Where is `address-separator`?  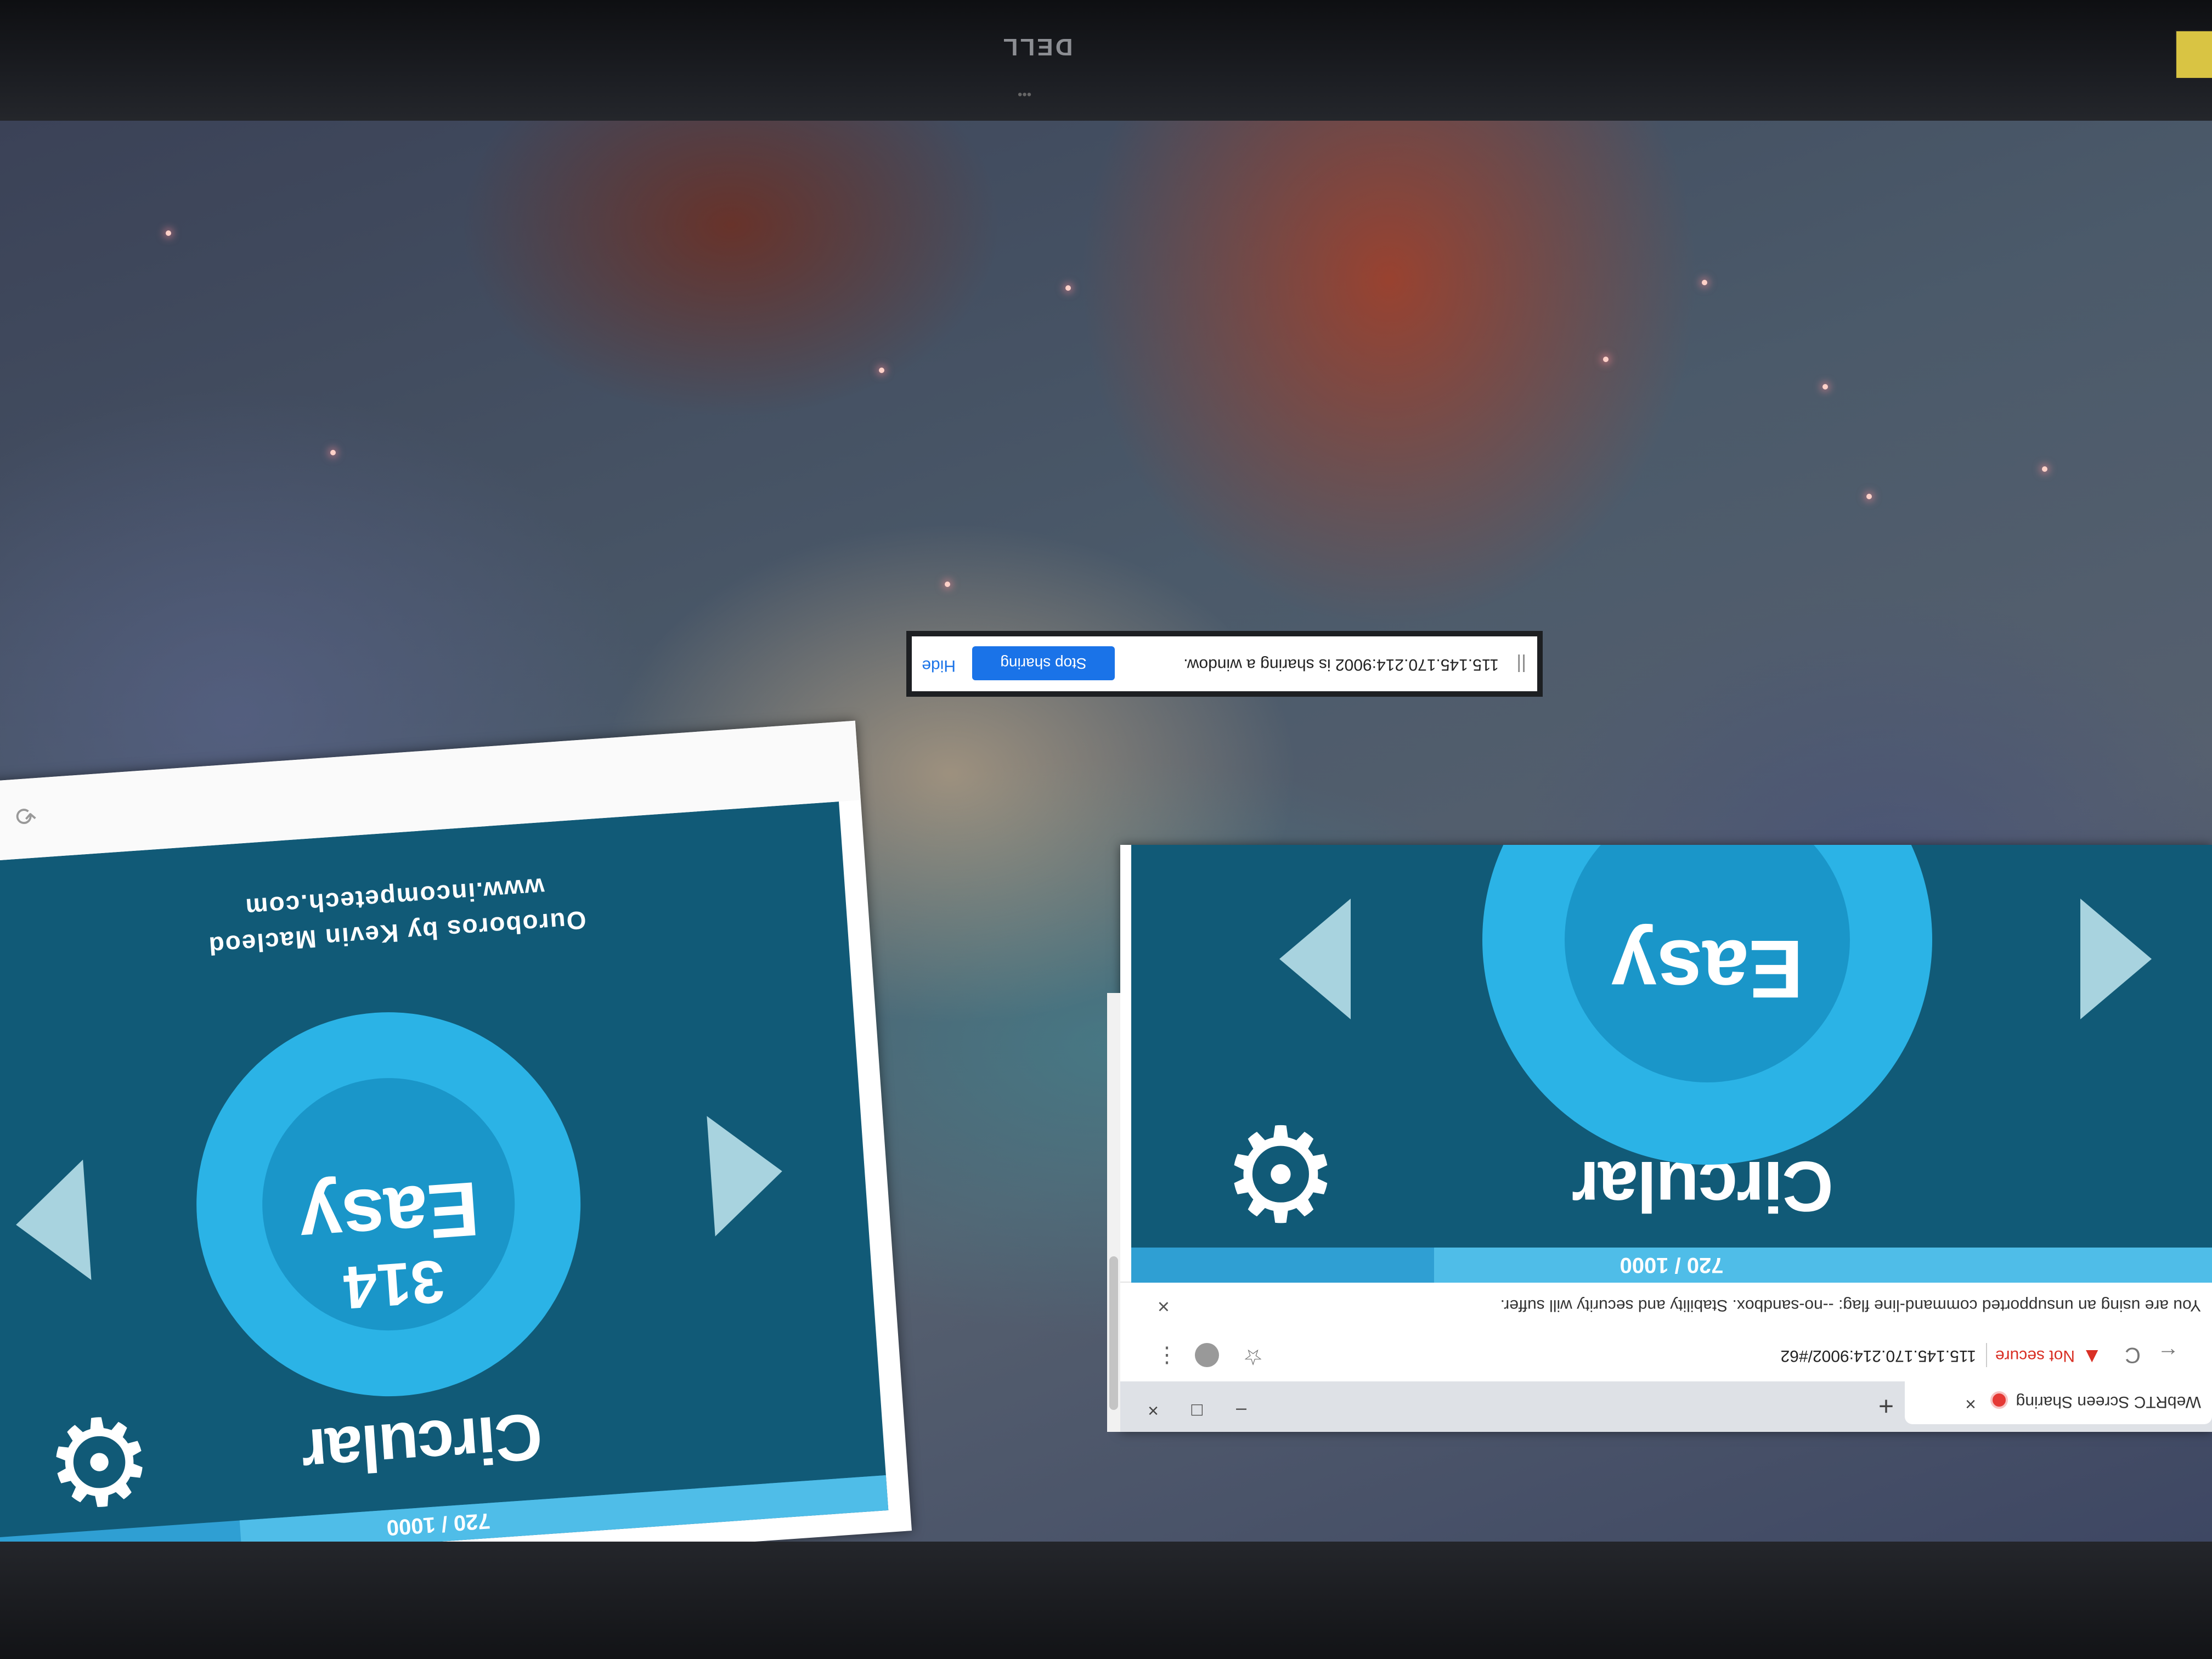
address-separator is located at coordinates (1987, 1355).